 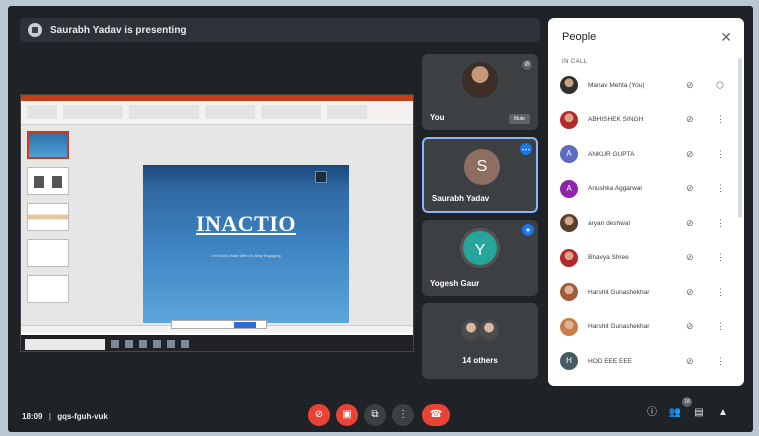 I want to click on mute-button: Mute, so click(x=519, y=119).